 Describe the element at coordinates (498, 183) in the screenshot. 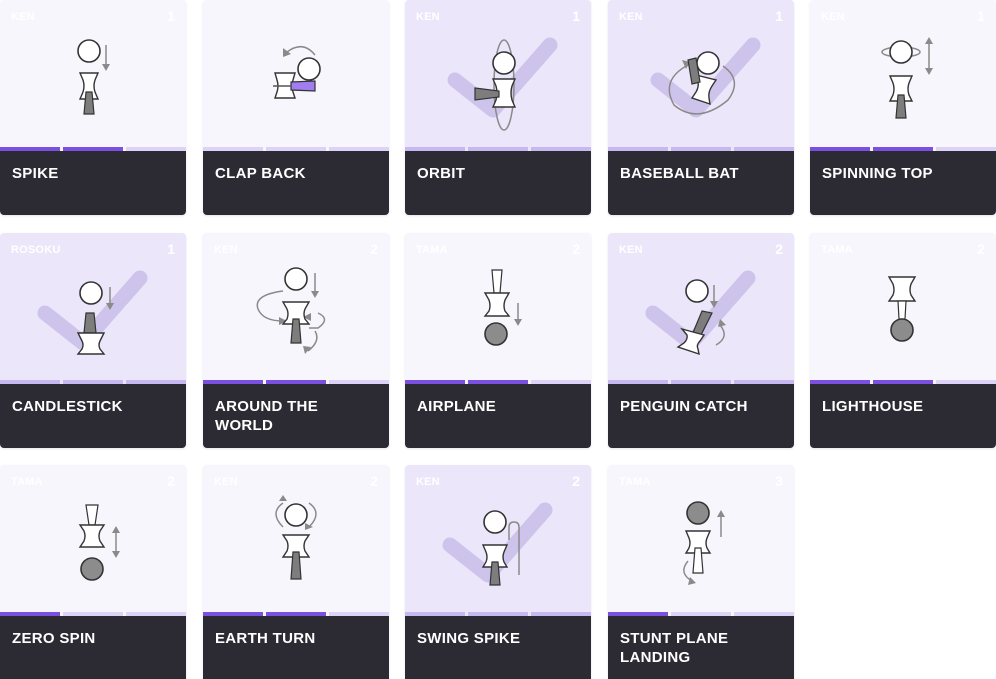

I see `trick-name: ORBIT` at that location.